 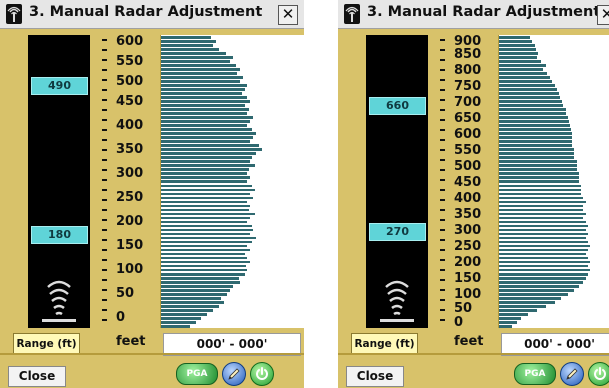 I want to click on axis-tick-label: 350, so click(x=468, y=214).